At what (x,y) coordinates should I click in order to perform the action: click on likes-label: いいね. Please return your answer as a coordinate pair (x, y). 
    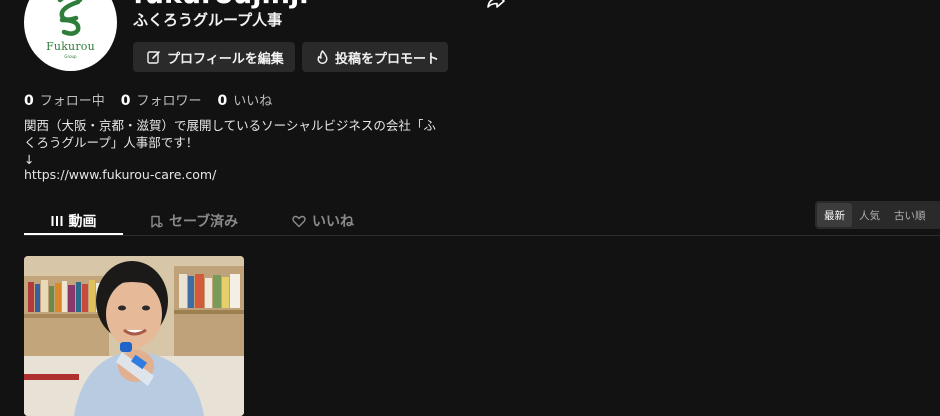
    Looking at the image, I should click on (253, 101).